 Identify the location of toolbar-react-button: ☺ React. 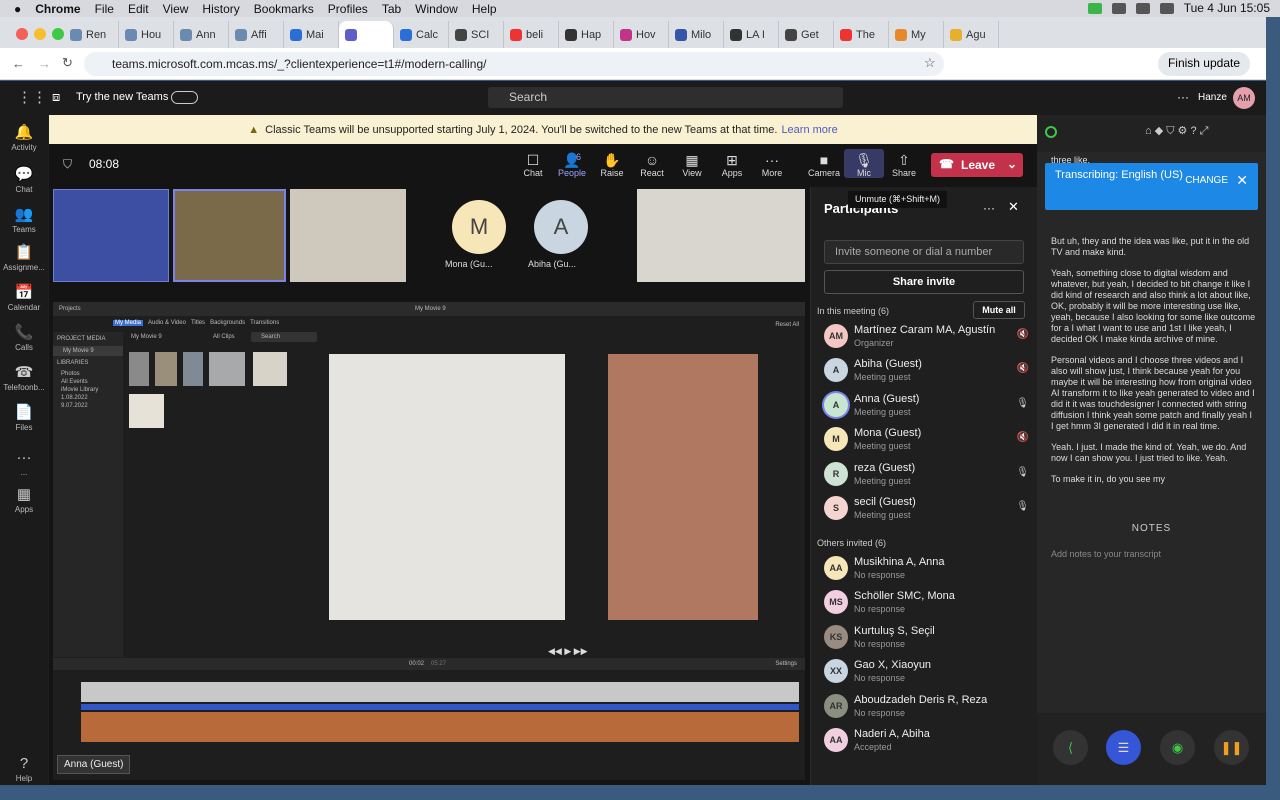
(652, 165).